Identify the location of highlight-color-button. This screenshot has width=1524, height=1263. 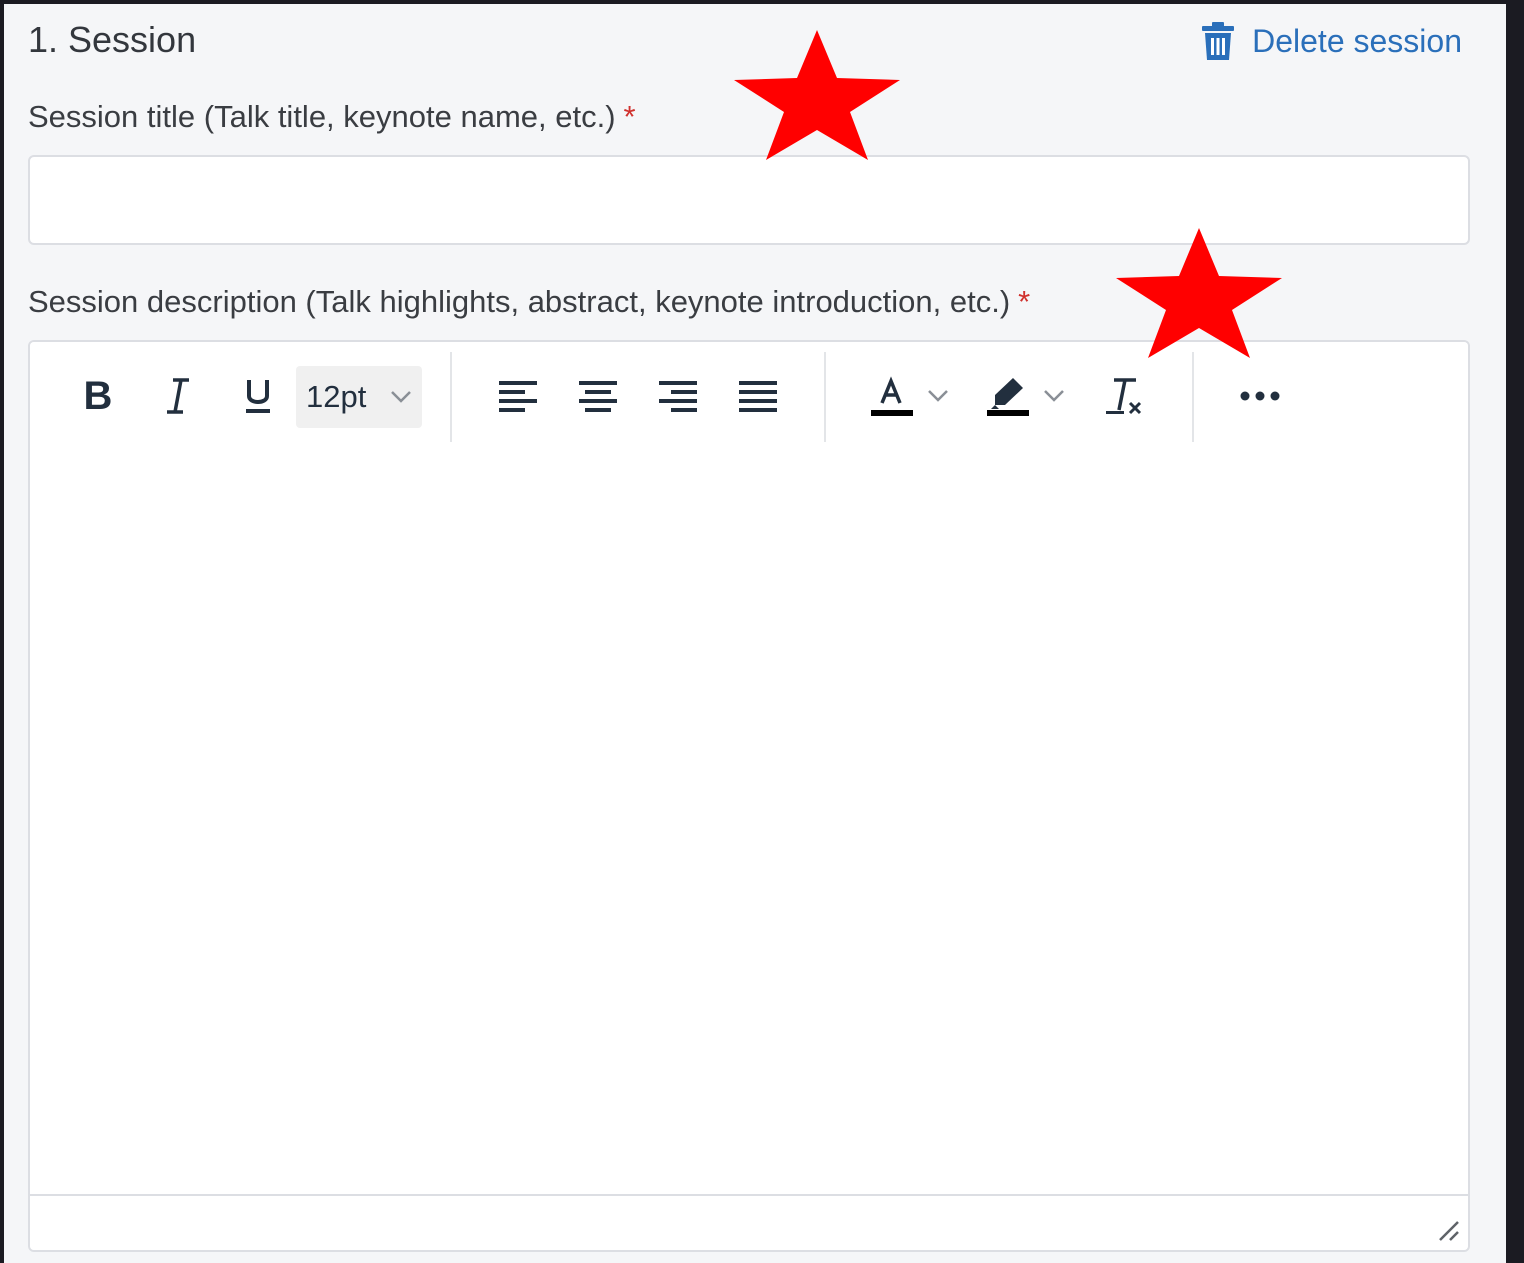
(1008, 396).